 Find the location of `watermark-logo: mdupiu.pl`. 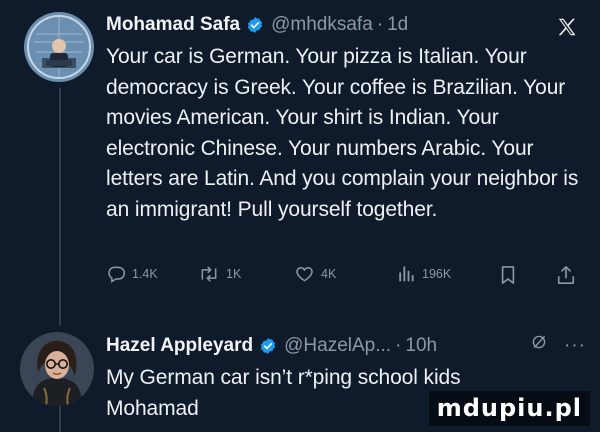

watermark-logo: mdupiu.pl is located at coordinates (509, 408).